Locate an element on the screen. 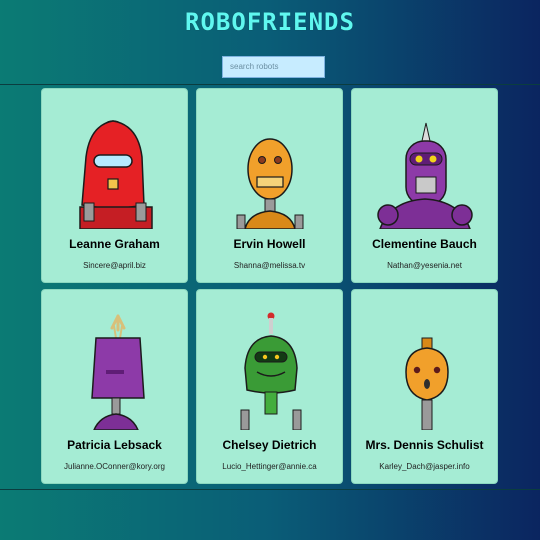  robot-name: Chelsey Dietrich is located at coordinates (269, 445).